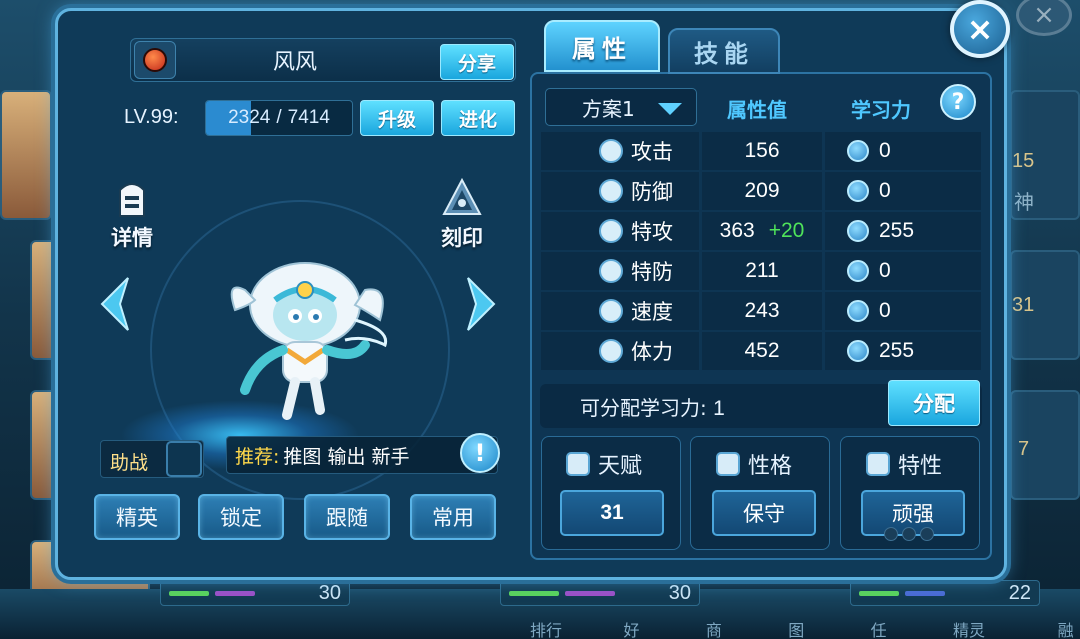 The width and height of the screenshot is (1080, 639). Describe the element at coordinates (652, 232) in the screenshot. I see `stat-name: 特攻` at that location.